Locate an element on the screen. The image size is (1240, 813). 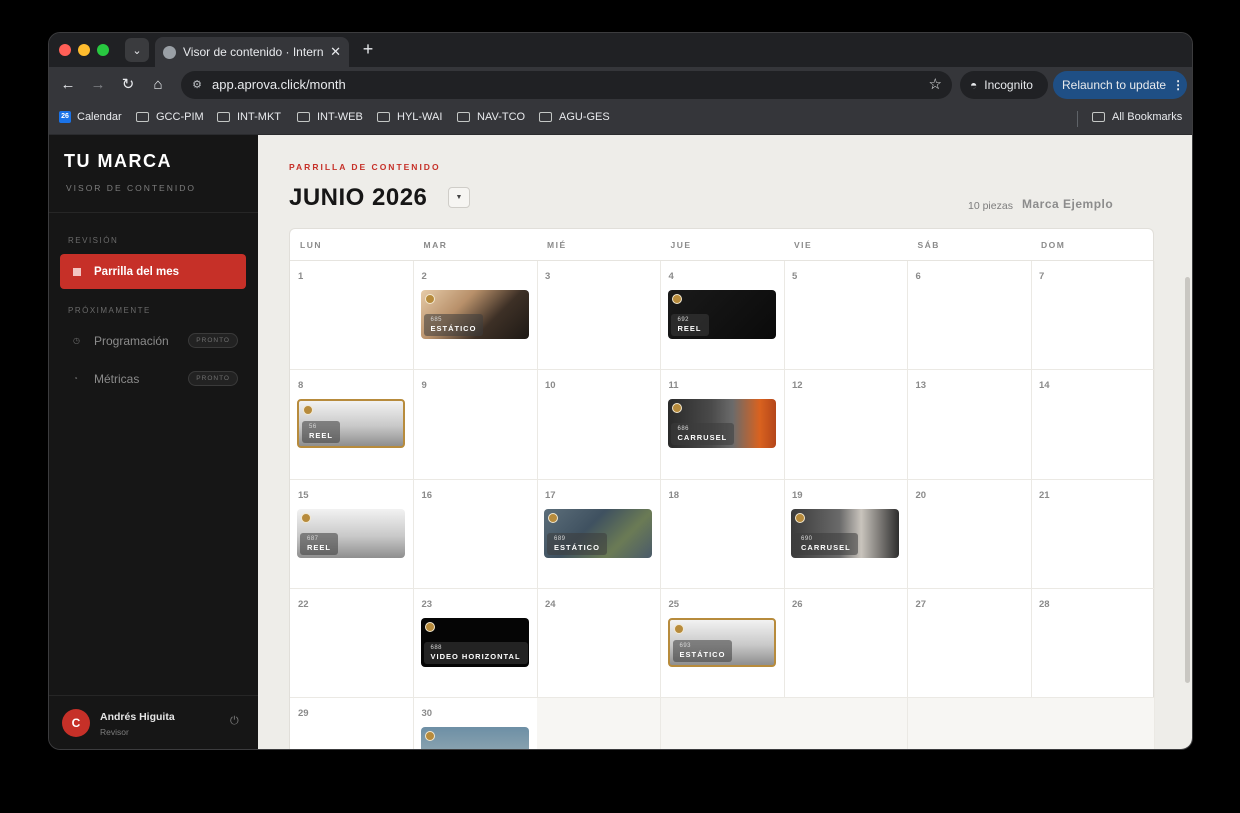
day-cell: 1 is located at coordinates (352, 316).